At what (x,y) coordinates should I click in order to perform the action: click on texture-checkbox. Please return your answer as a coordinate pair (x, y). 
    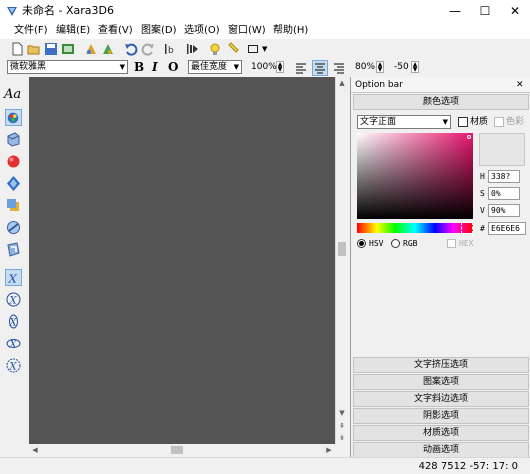
    Looking at the image, I should click on (463, 122).